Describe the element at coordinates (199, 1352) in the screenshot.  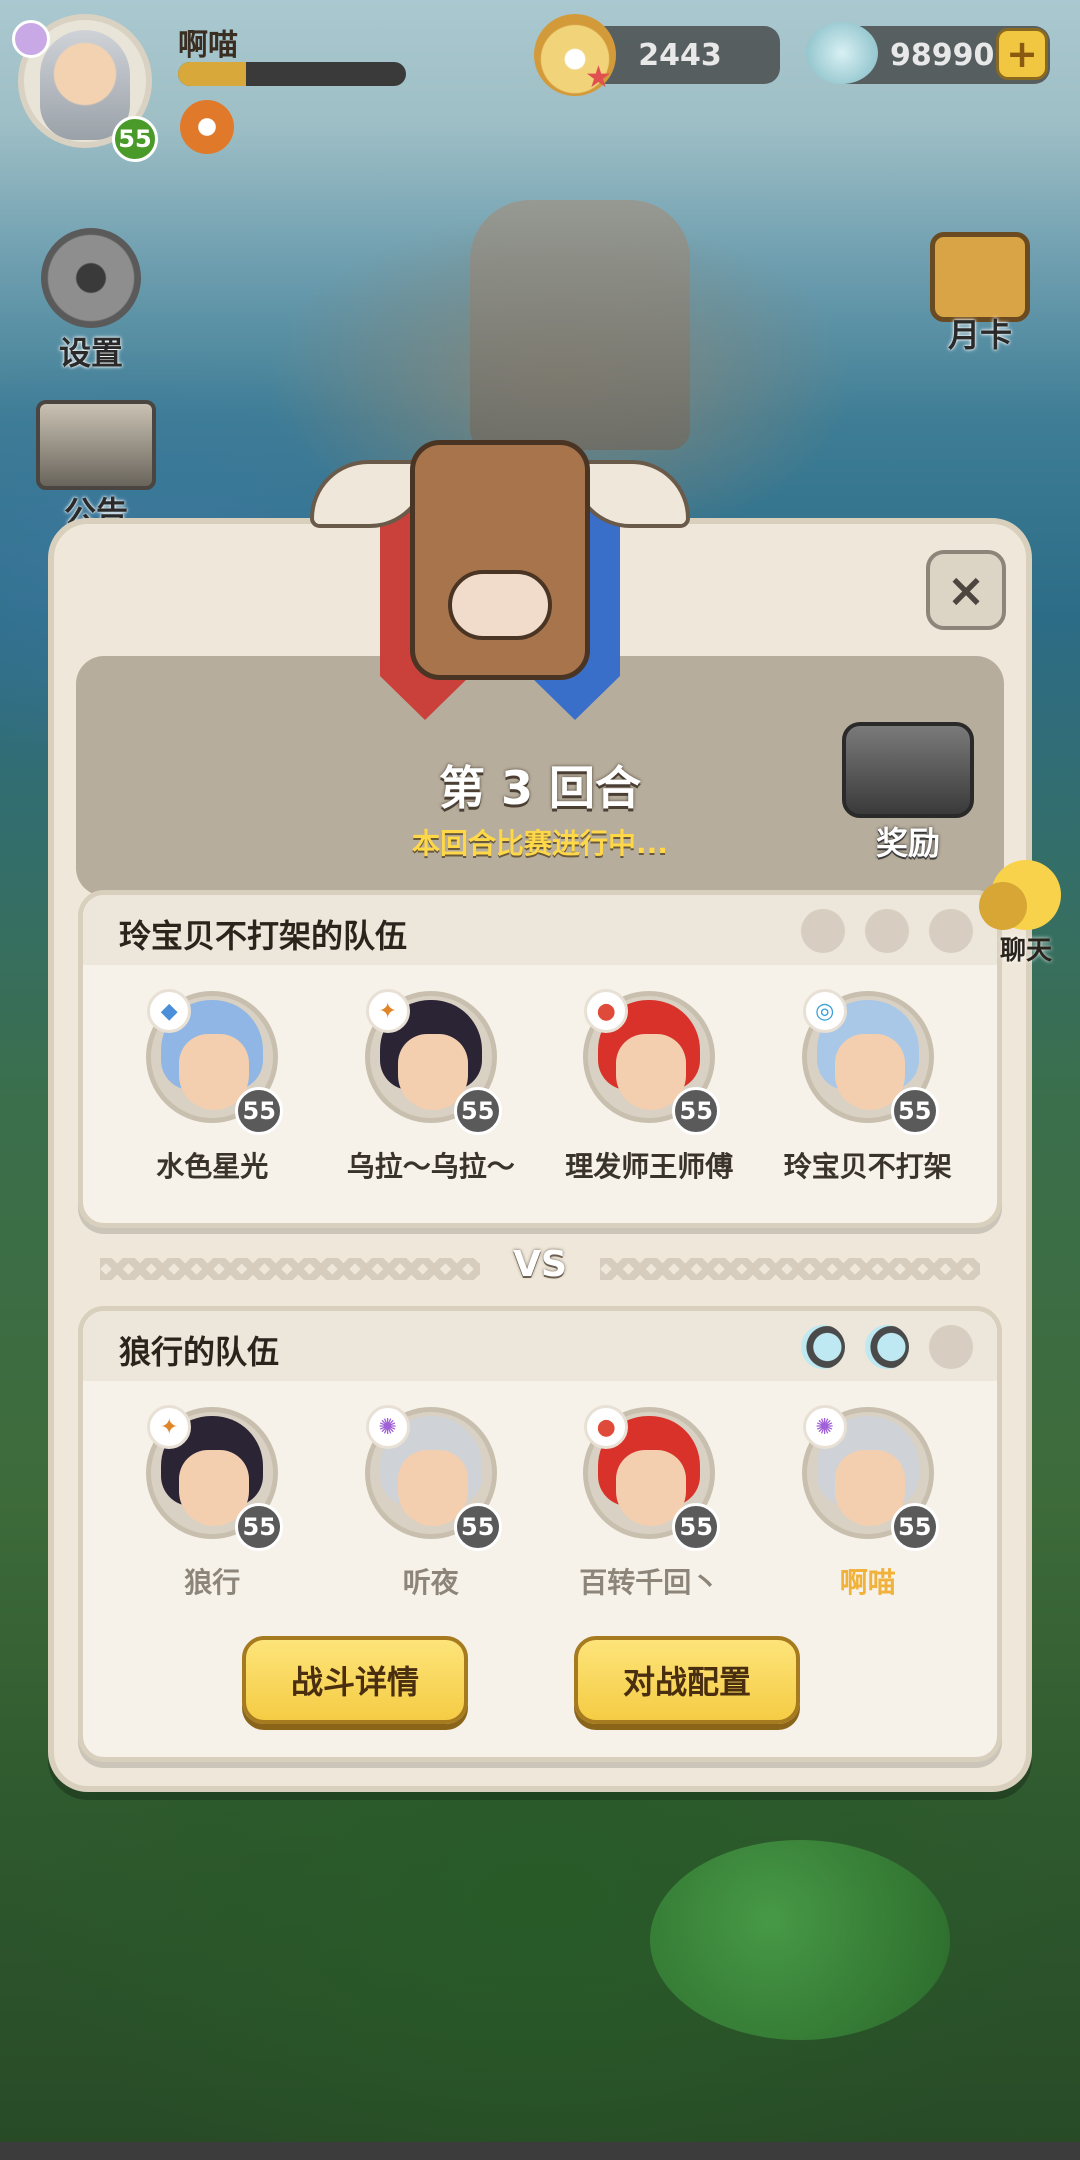
I see `team-b-name: 狼行的队伍` at that location.